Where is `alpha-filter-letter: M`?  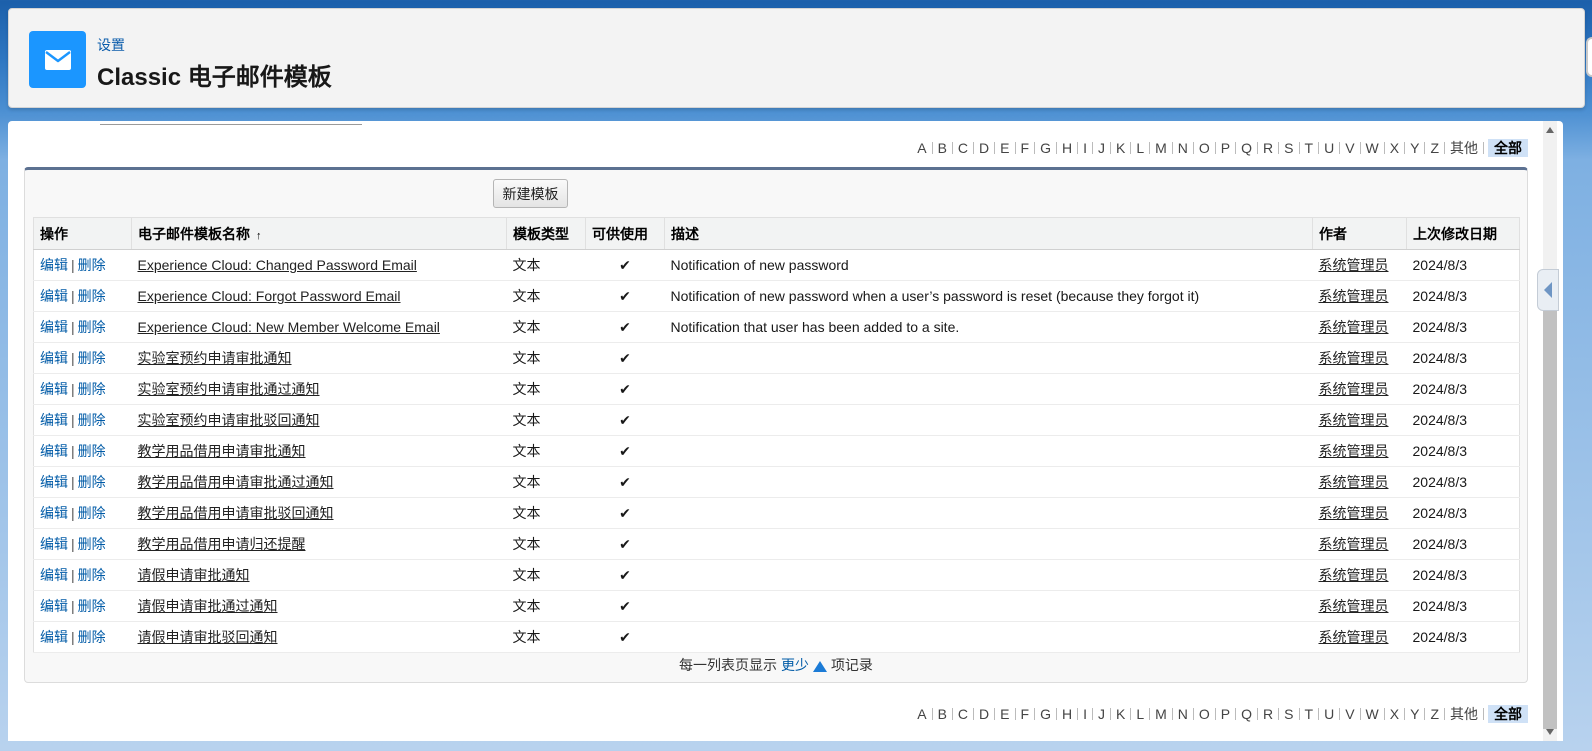
alpha-filter-letter: M is located at coordinates (1161, 714).